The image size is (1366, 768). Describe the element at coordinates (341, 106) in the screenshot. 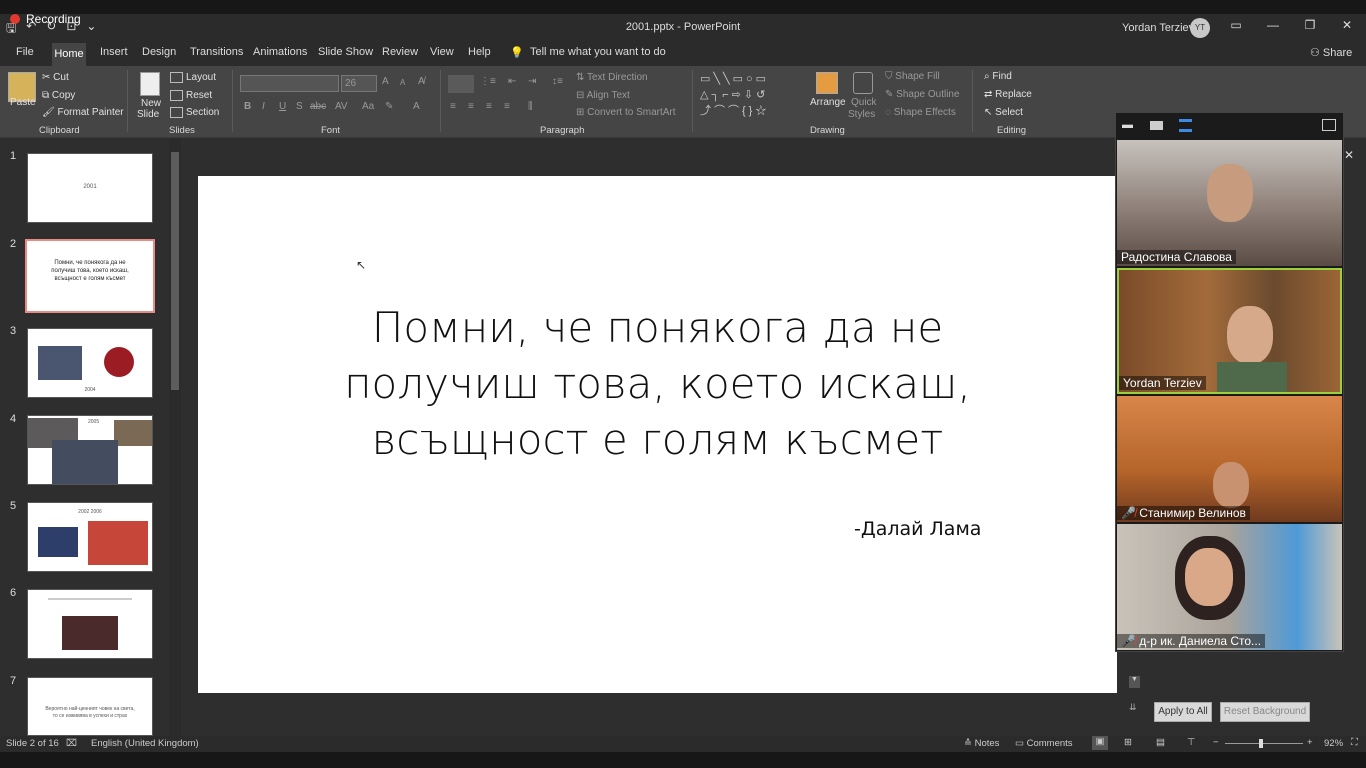

I see `character-spacing-button: AV` at that location.